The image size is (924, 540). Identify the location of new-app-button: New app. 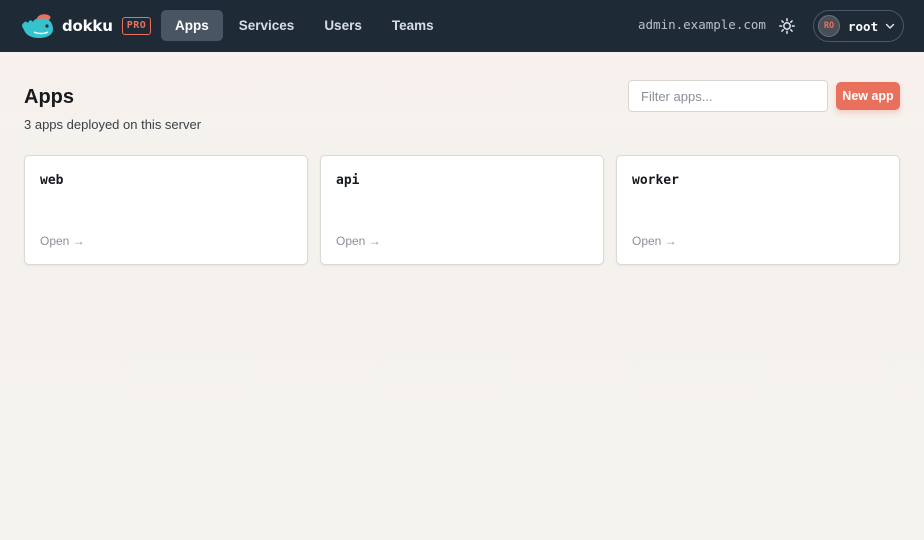
(868, 96).